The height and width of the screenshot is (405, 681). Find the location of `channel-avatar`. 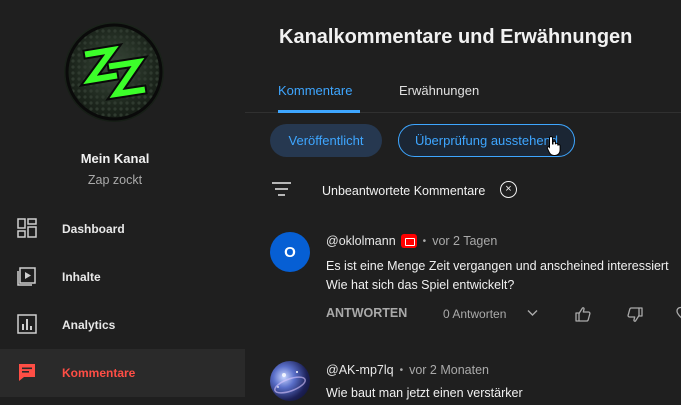

channel-avatar is located at coordinates (114, 72).